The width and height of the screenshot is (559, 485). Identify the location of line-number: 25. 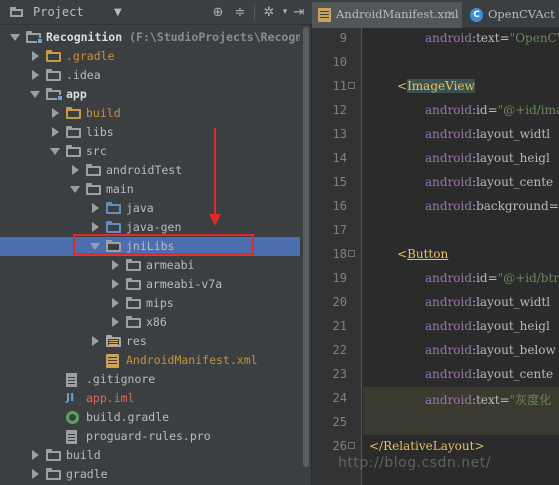
(339, 422).